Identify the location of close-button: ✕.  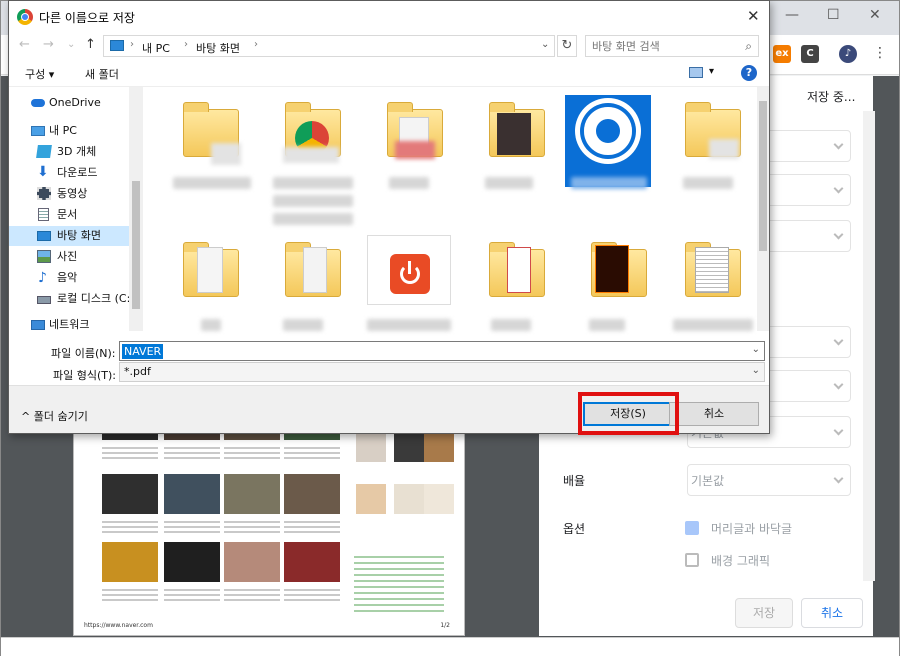
(875, 15).